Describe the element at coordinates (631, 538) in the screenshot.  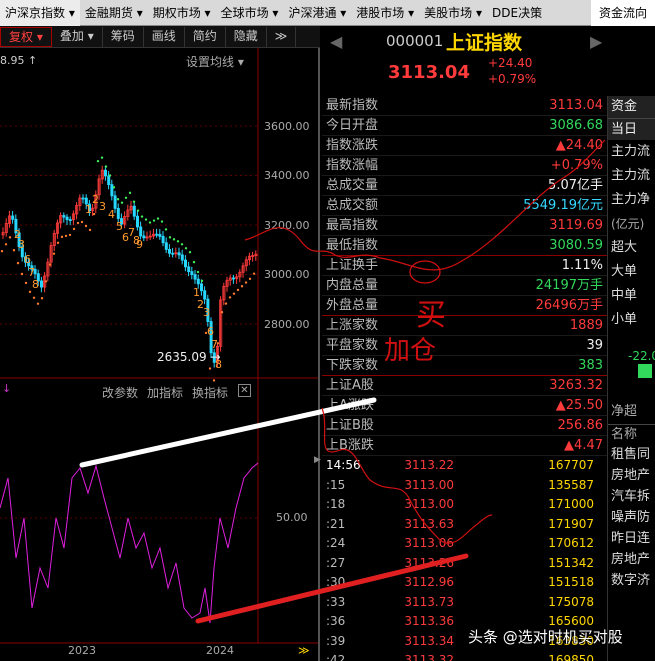
I see `sector-item: 昨日连` at that location.